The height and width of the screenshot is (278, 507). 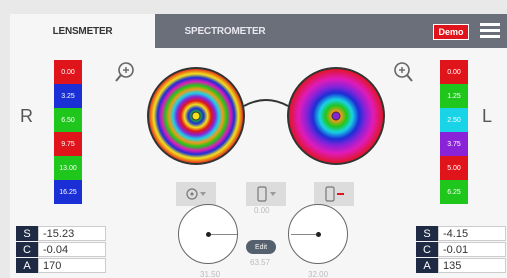 What do you see at coordinates (472, 265) in the screenshot?
I see `axis-value: 135` at bounding box center [472, 265].